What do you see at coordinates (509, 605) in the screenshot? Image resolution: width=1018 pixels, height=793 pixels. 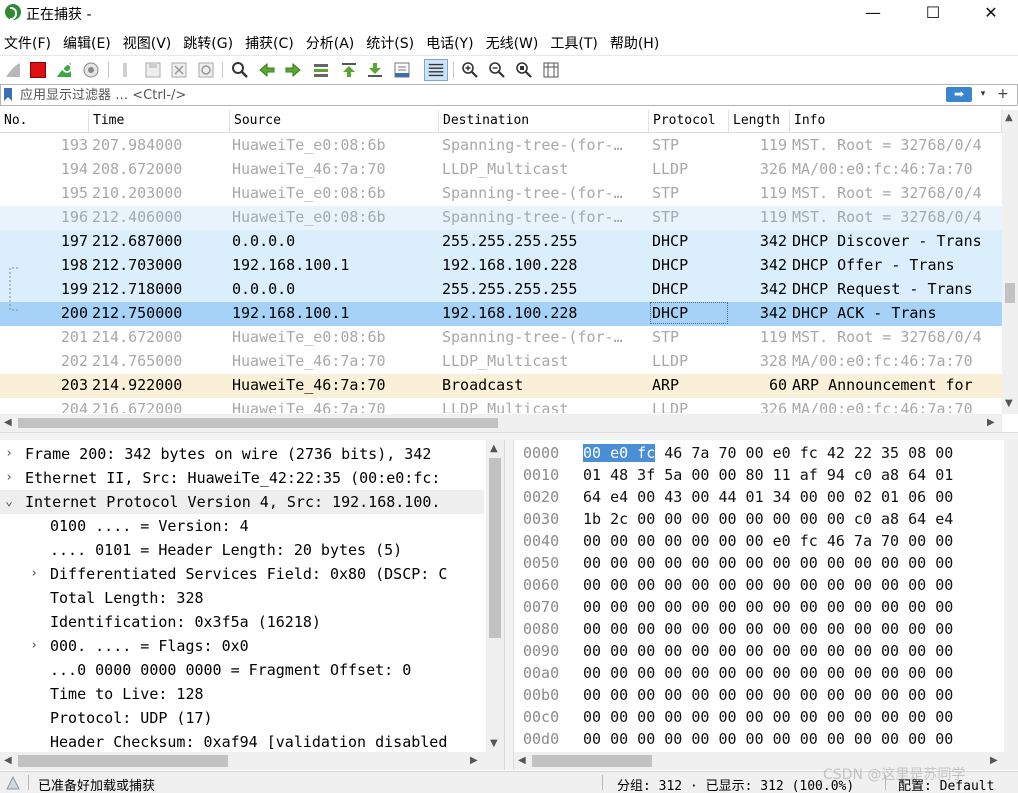 I see `pane-splitter-vertical` at bounding box center [509, 605].